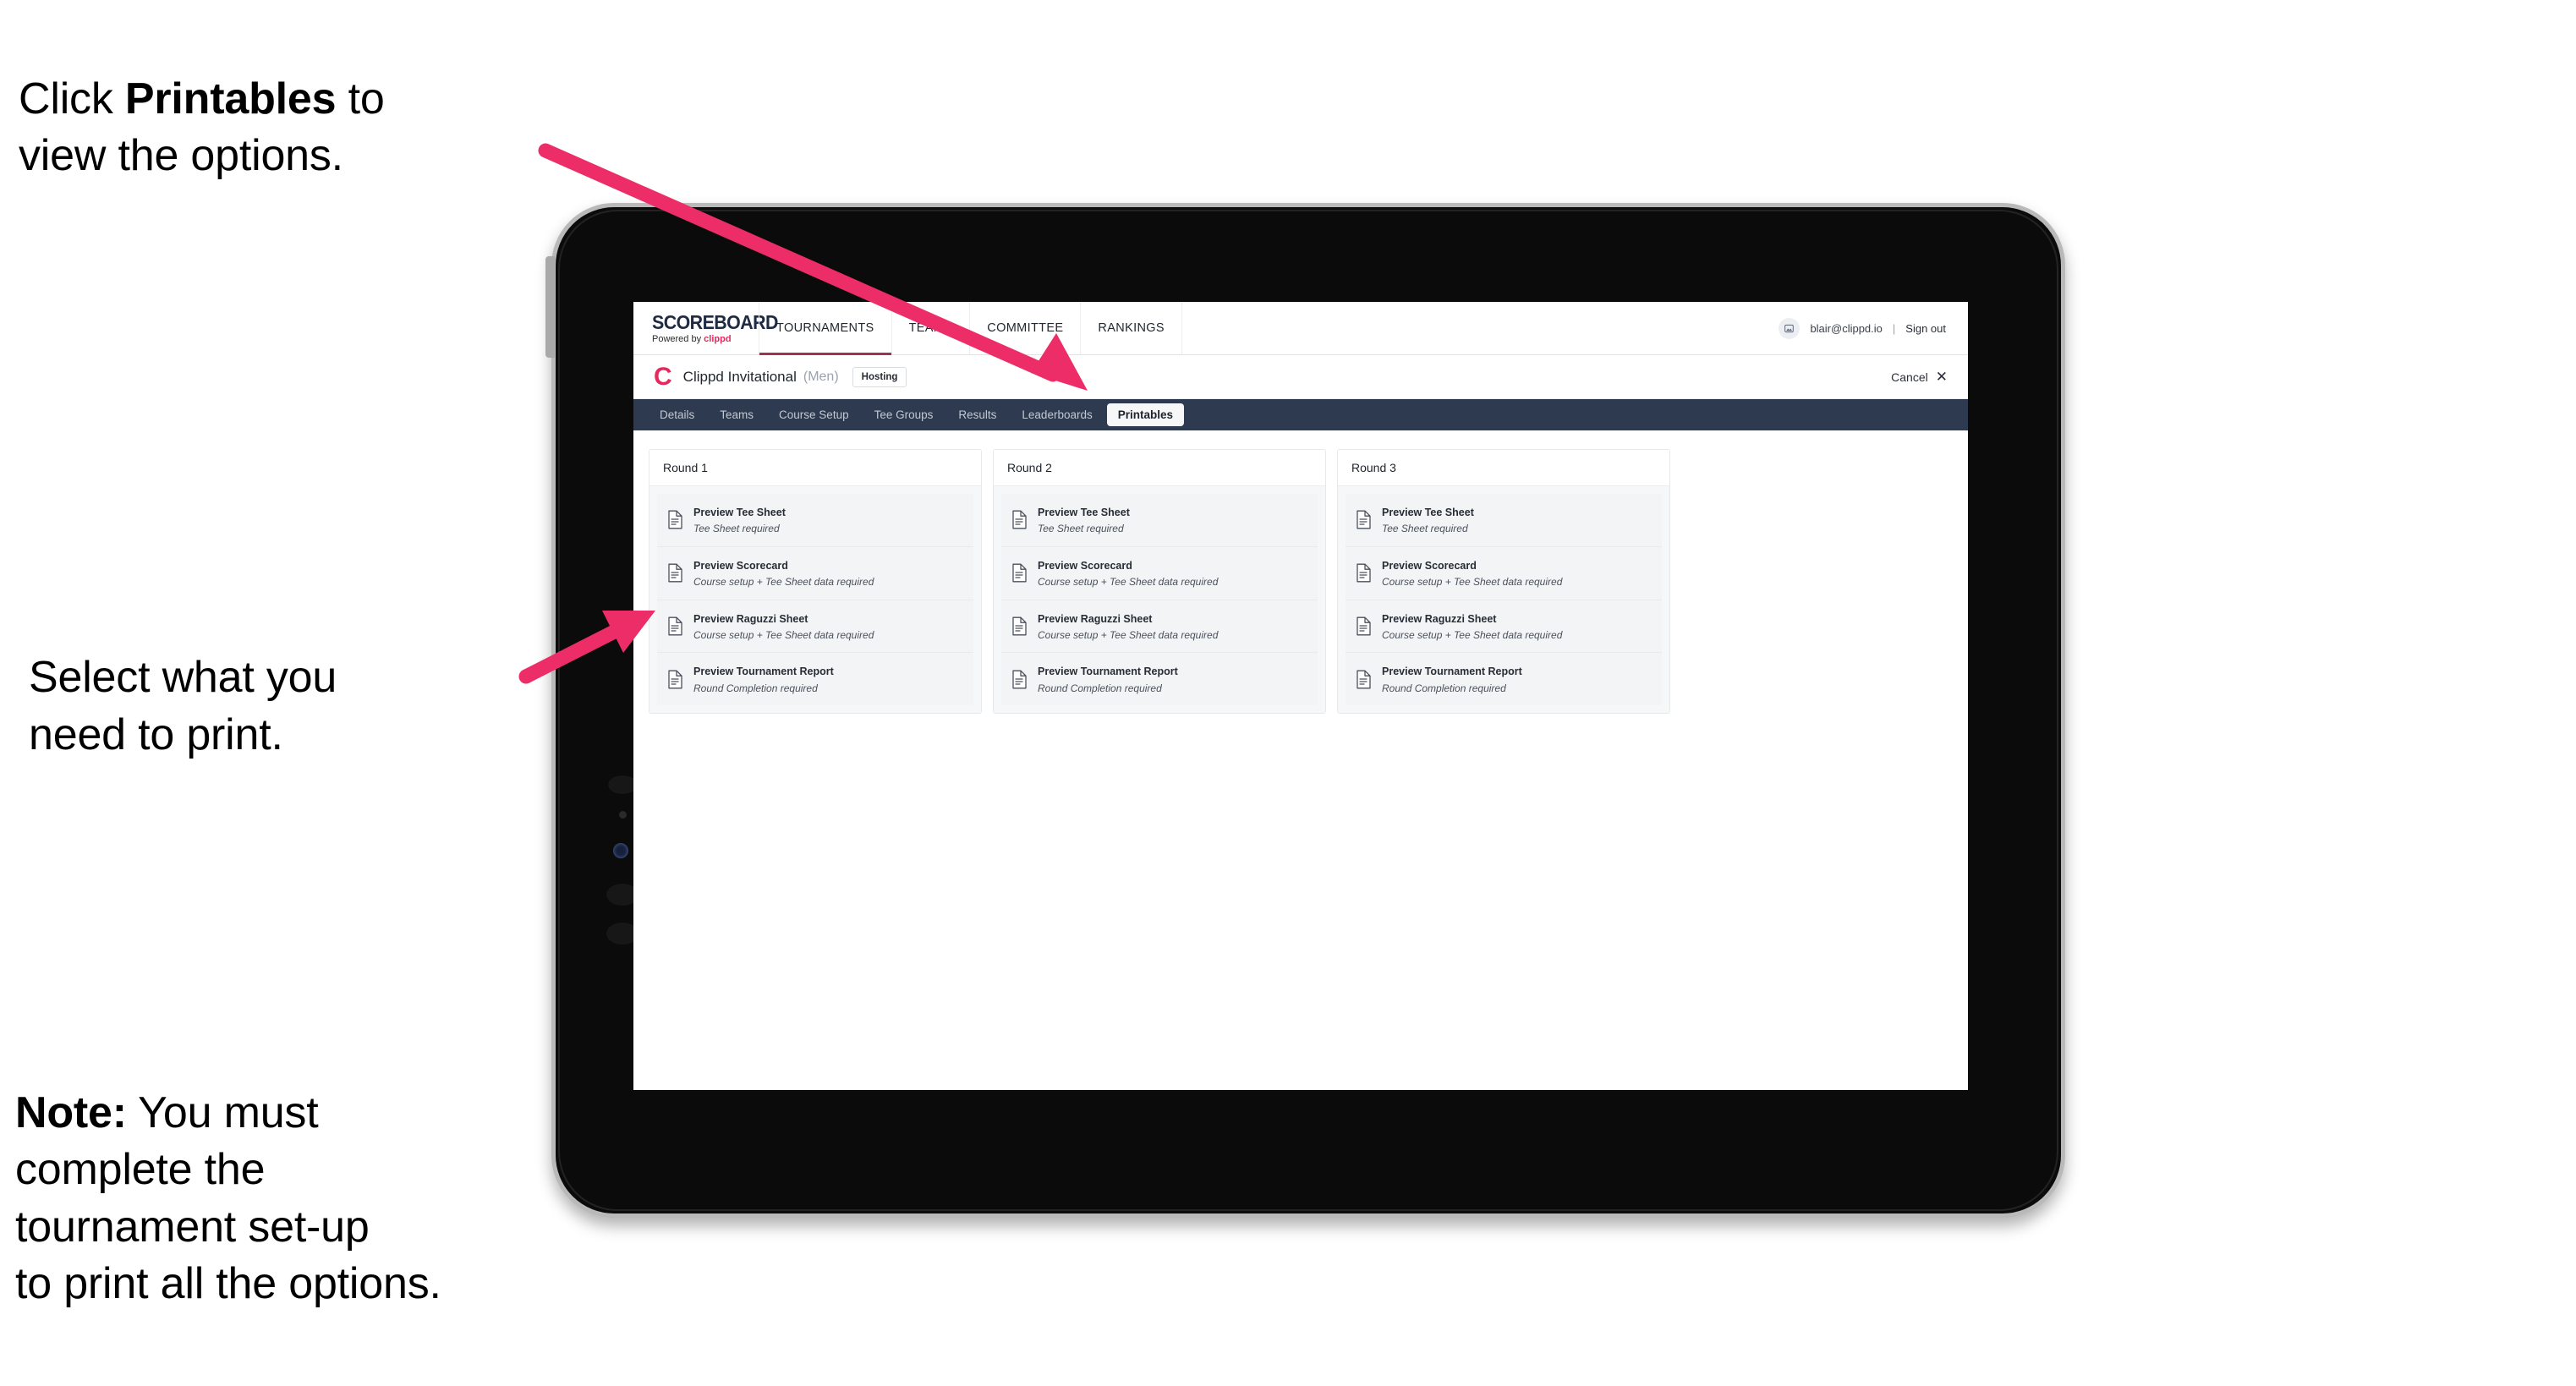  What do you see at coordinates (183, 706) in the screenshot?
I see `annotation-select-print: Select what you need to print.` at bounding box center [183, 706].